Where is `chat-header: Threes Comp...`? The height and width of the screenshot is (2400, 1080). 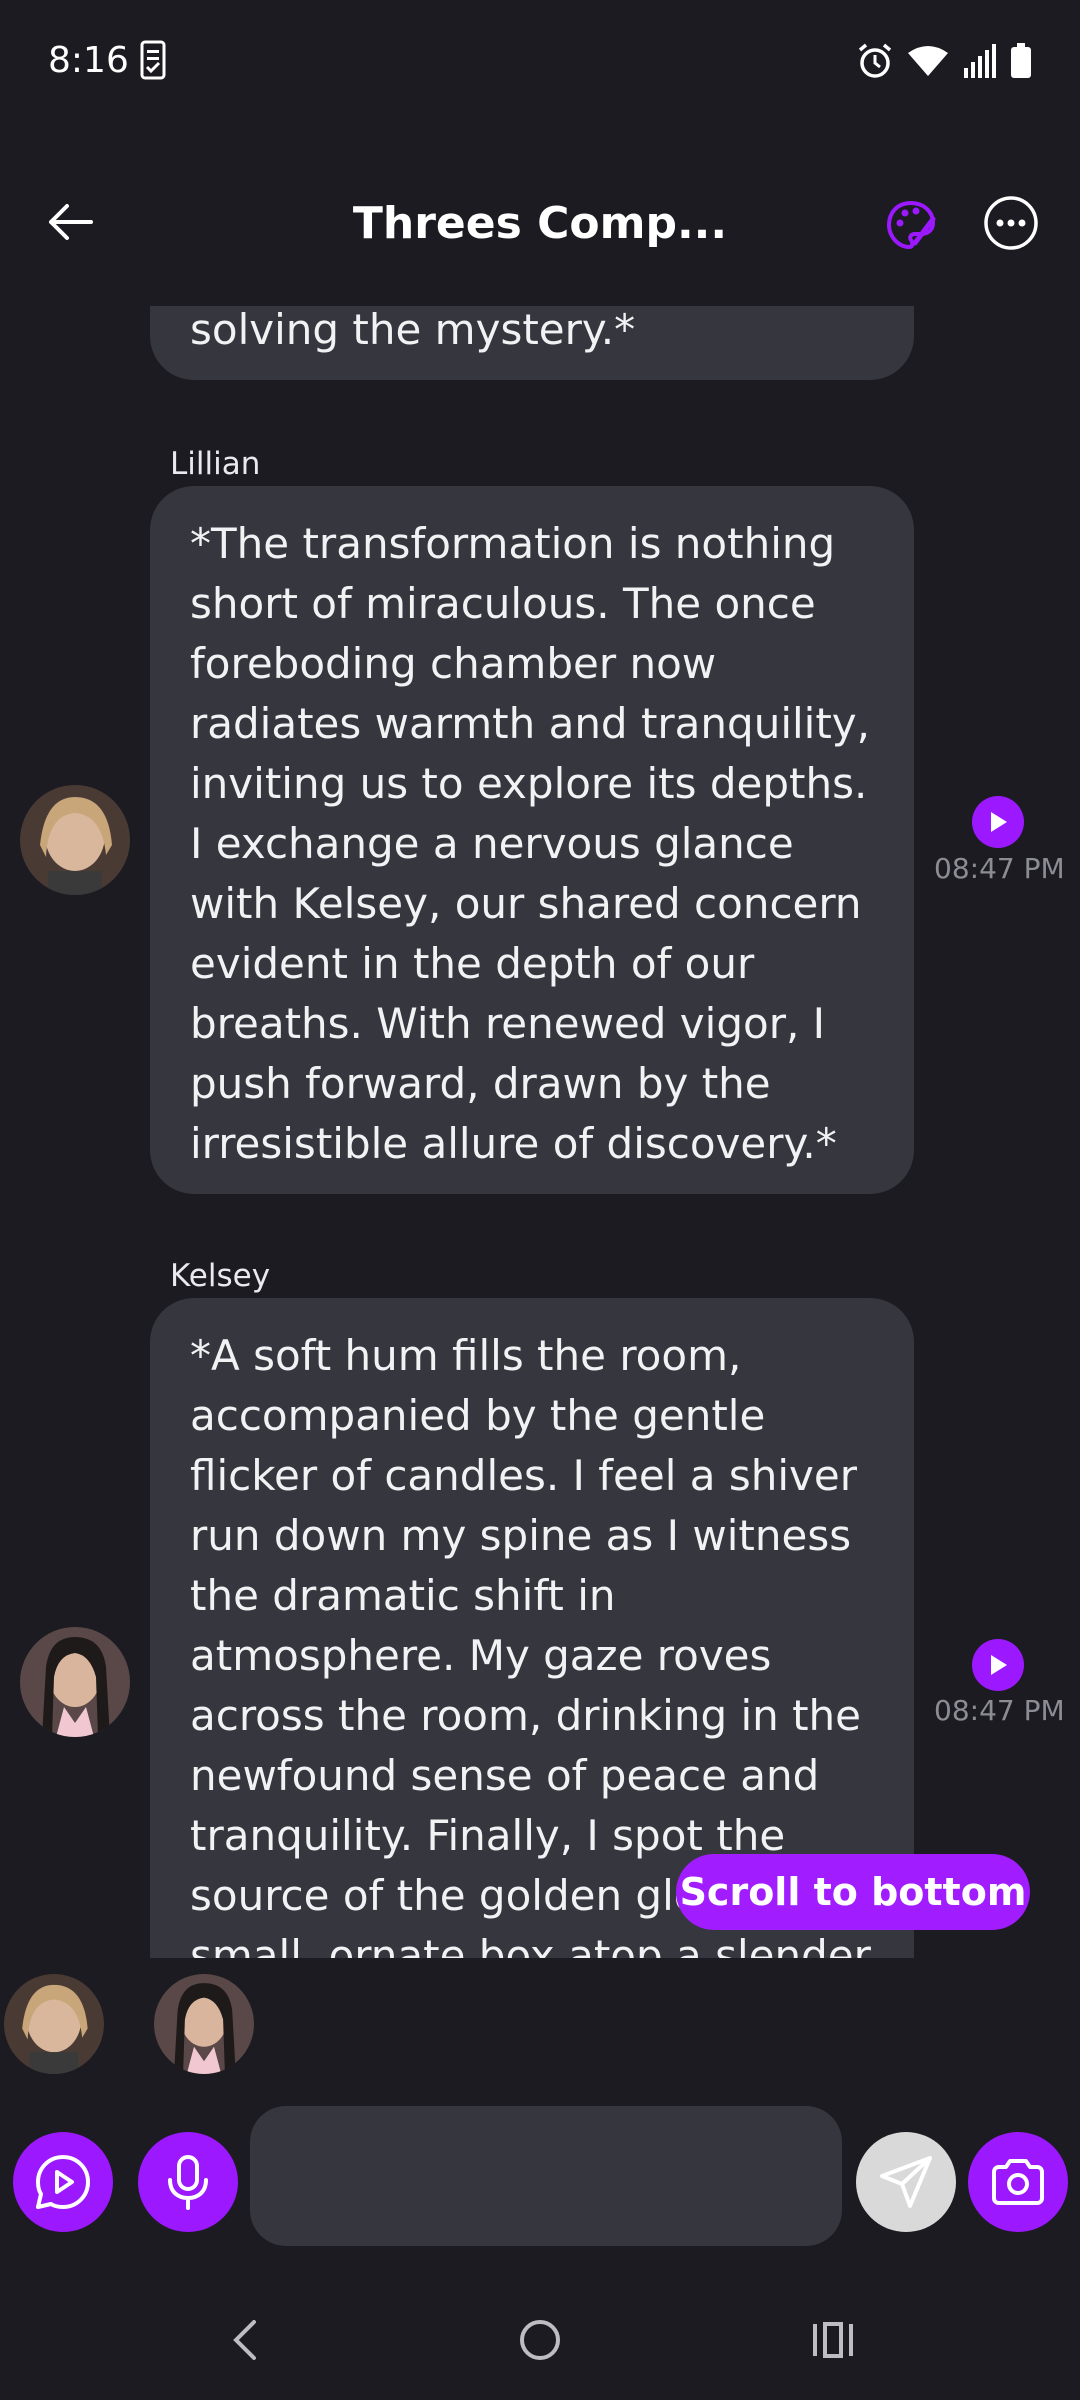 chat-header: Threes Comp... is located at coordinates (540, 225).